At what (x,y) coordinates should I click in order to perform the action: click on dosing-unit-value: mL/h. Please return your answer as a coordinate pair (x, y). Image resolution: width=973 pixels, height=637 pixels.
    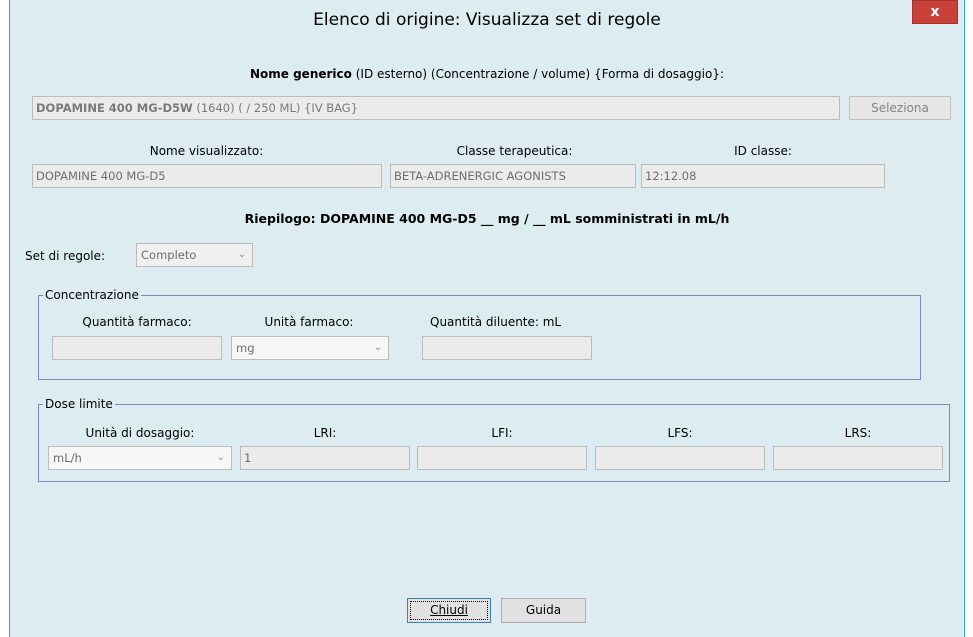
    Looking at the image, I should click on (67, 458).